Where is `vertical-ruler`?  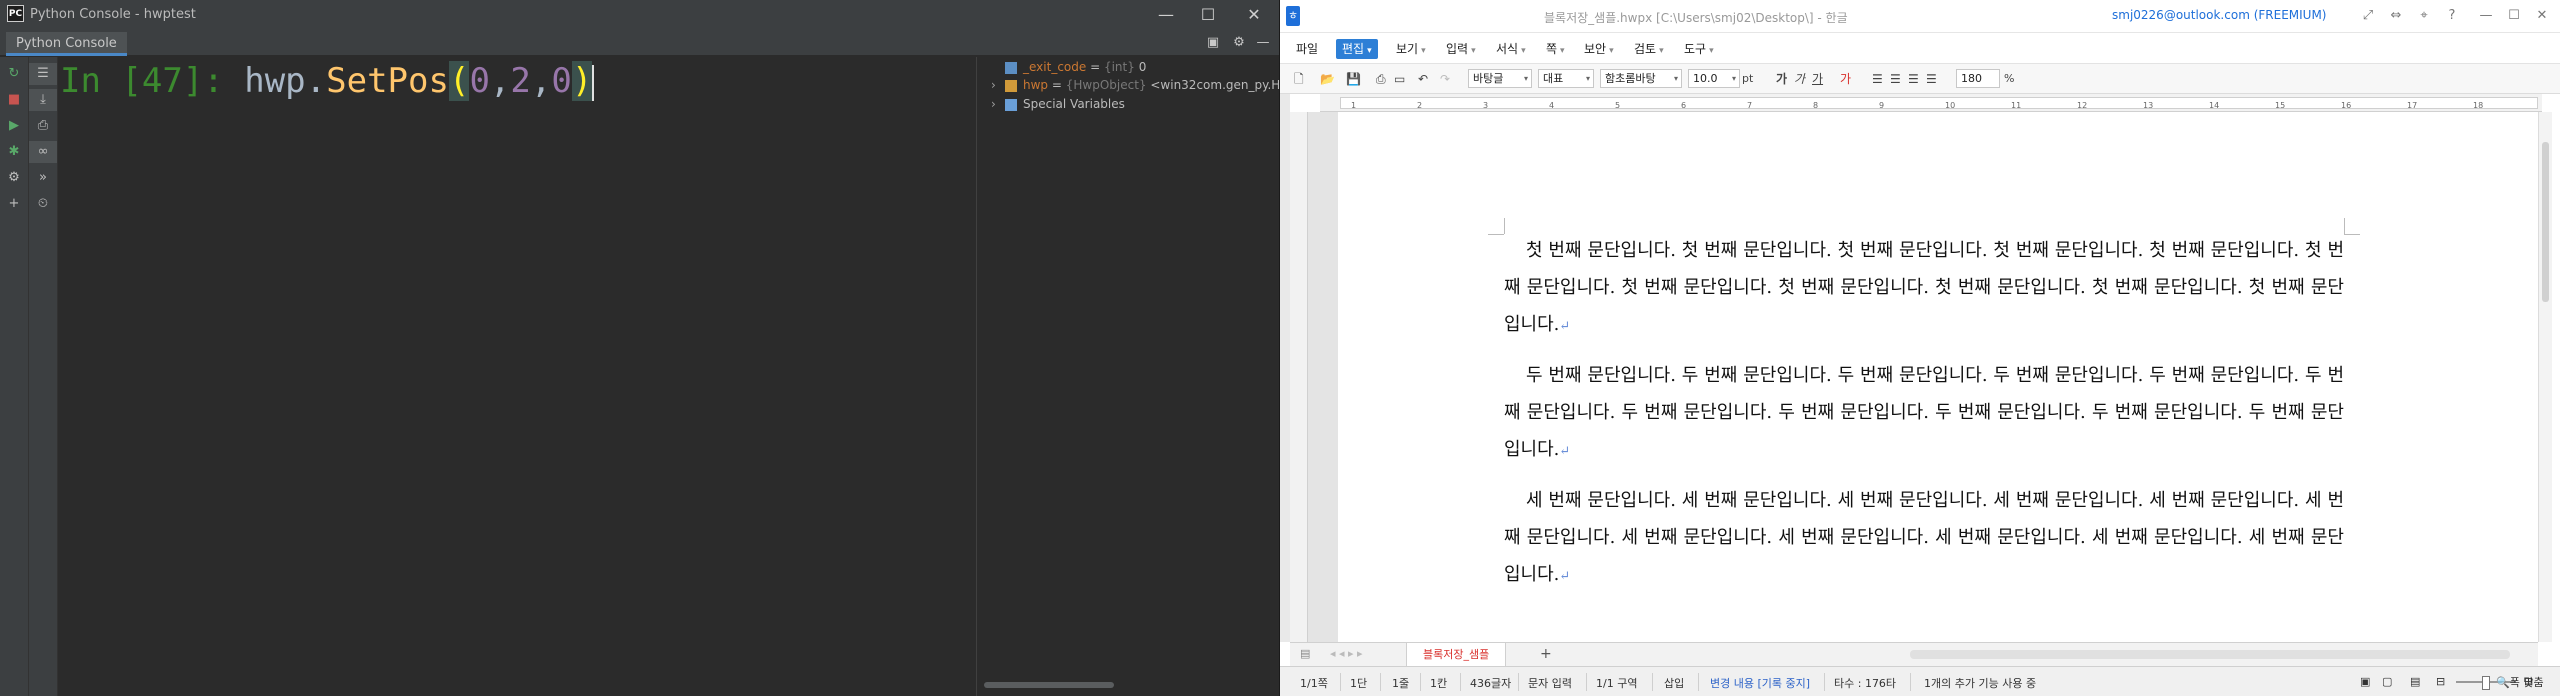 vertical-ruler is located at coordinates (1299, 377).